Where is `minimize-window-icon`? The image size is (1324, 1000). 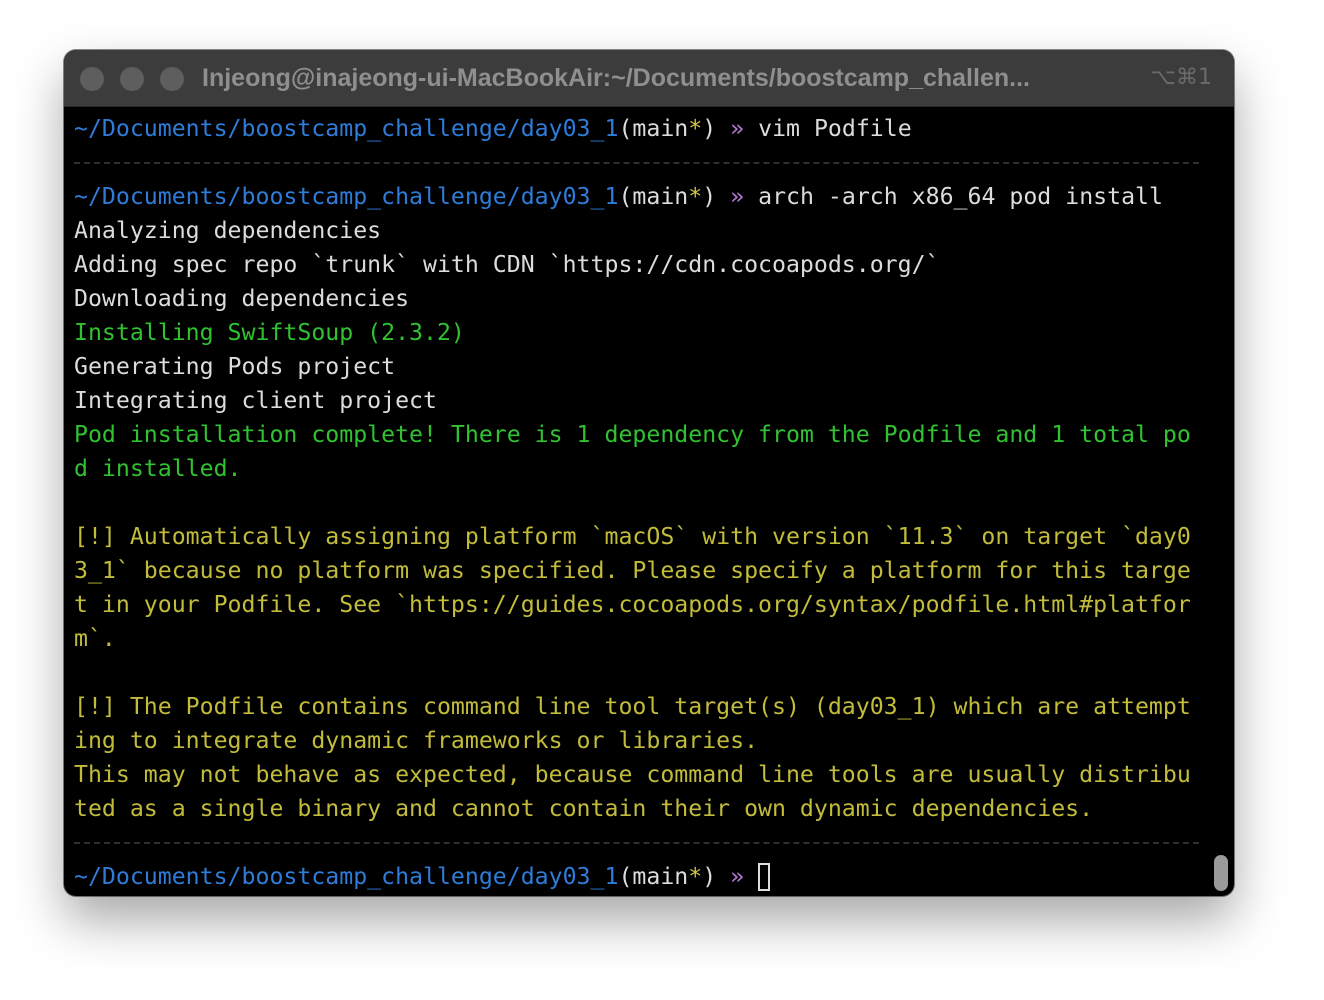 minimize-window-icon is located at coordinates (132, 79).